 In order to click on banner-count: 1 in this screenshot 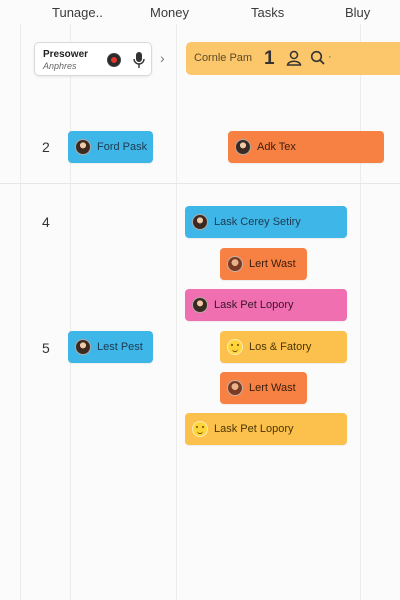, I will do `click(269, 58)`.